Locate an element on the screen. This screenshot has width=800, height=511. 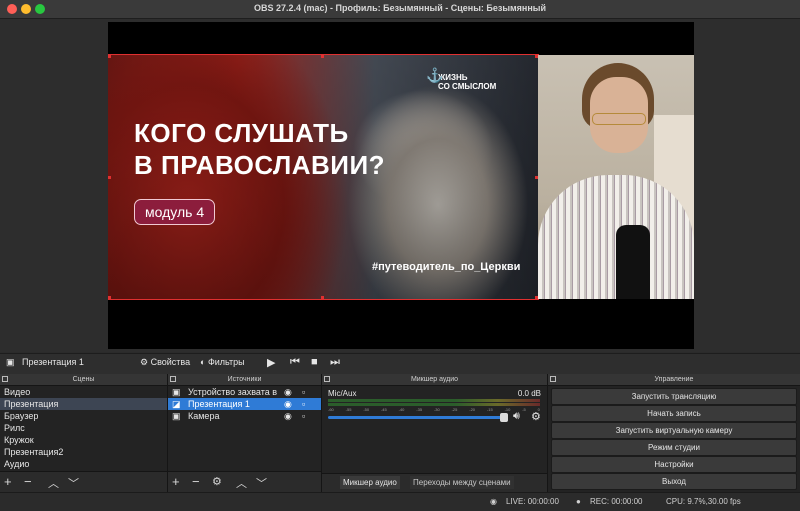
volume-fader is located at coordinates (418, 417).